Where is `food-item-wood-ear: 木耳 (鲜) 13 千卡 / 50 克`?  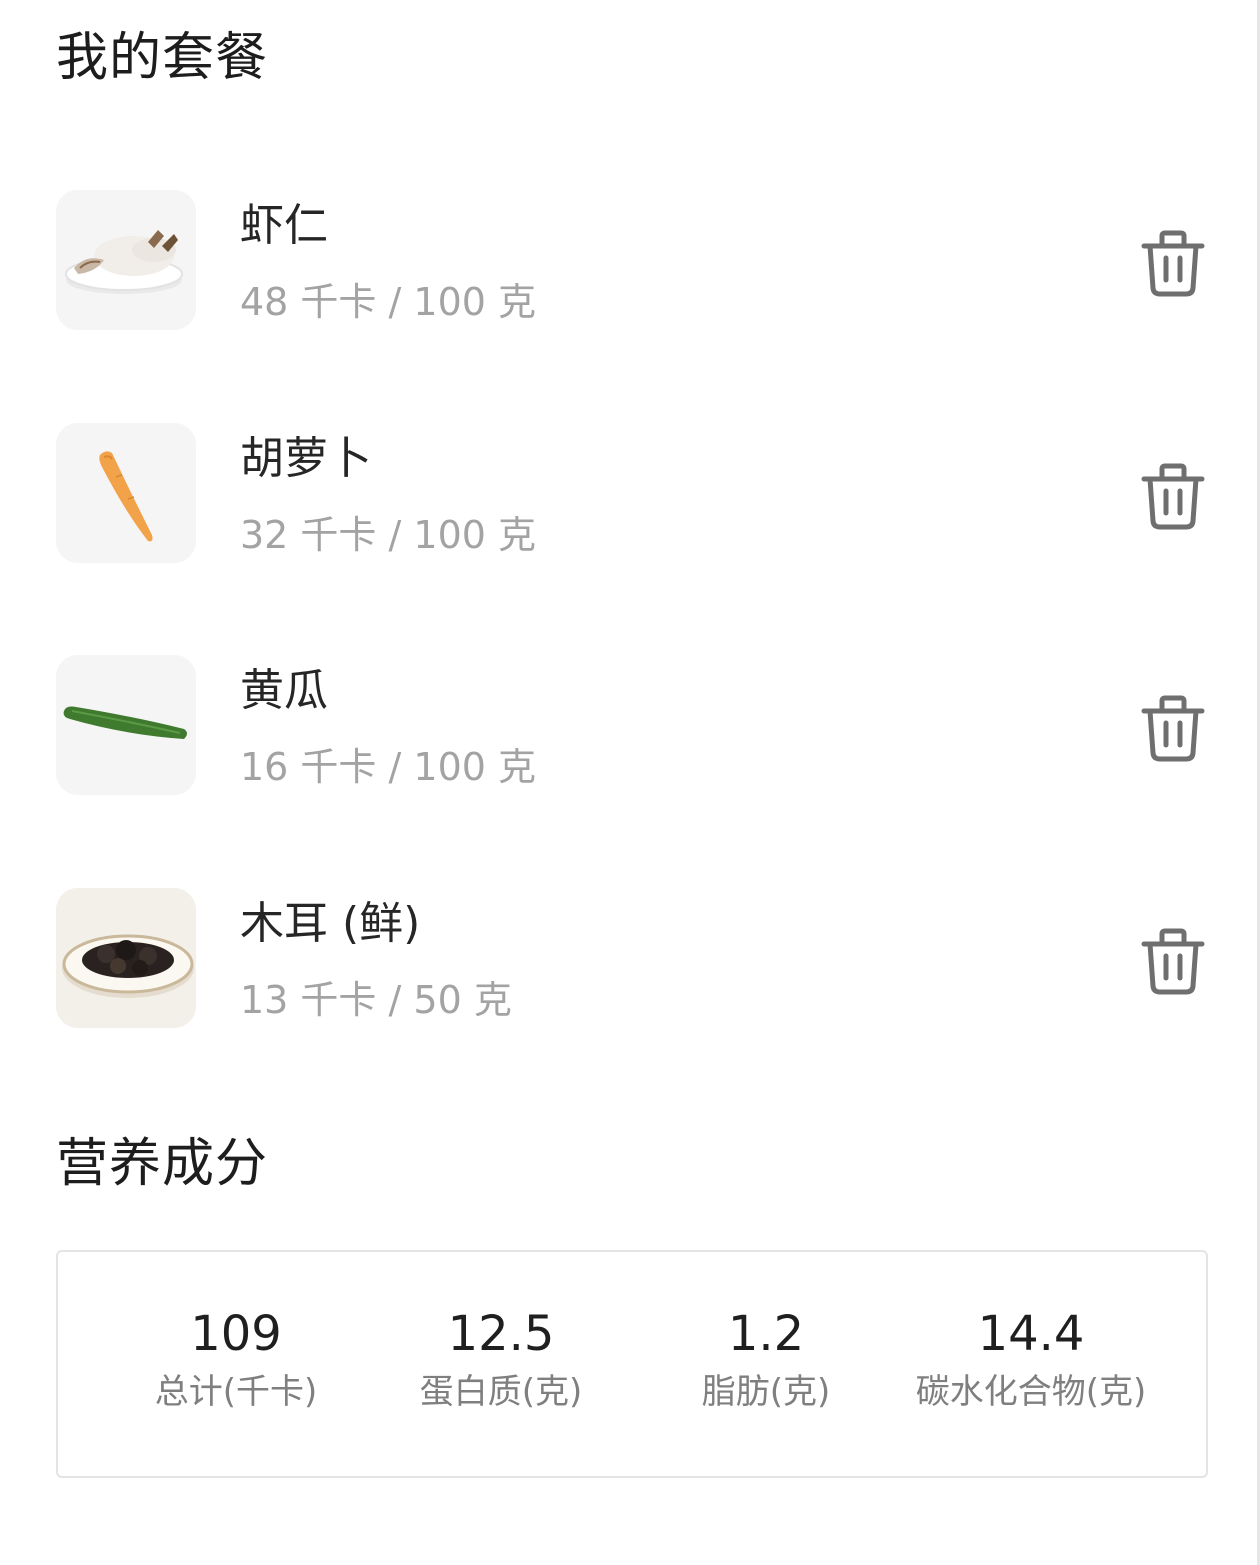
food-item-wood-ear: 木耳 (鲜) 13 千卡 / 50 克 is located at coordinates (631, 958).